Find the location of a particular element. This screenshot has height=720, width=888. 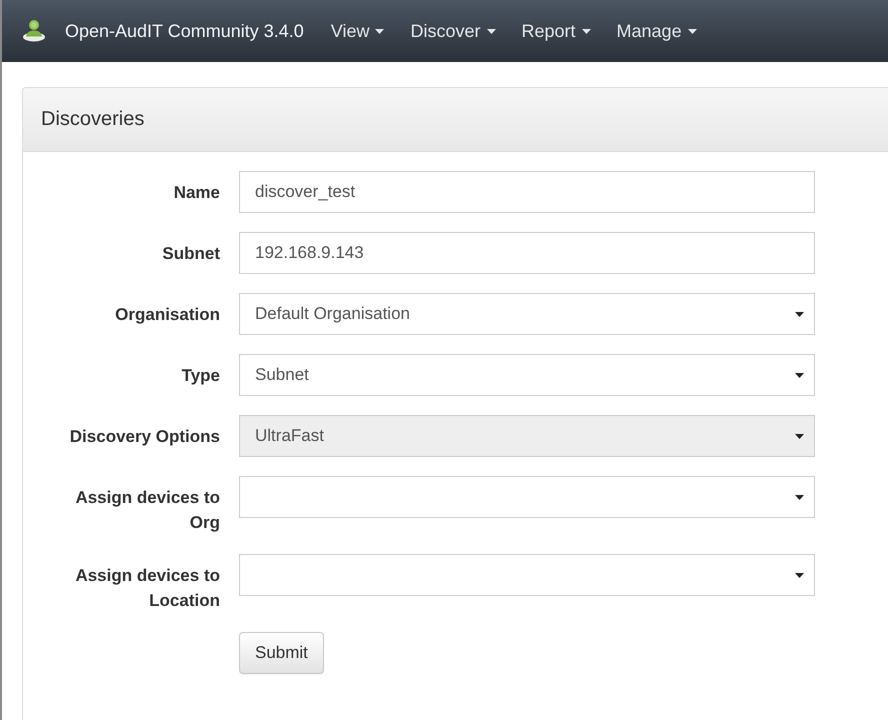

nav-menu: Report is located at coordinates (556, 31).